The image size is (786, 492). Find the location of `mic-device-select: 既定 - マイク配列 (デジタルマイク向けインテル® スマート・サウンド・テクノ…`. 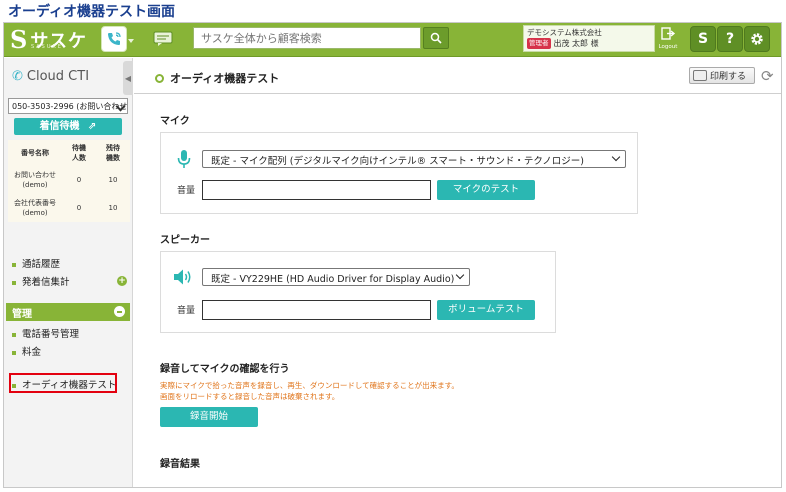

mic-device-select: 既定 - マイク配列 (デジタルマイク向けインテル® スマート・サウンド・テクノ… is located at coordinates (414, 159).